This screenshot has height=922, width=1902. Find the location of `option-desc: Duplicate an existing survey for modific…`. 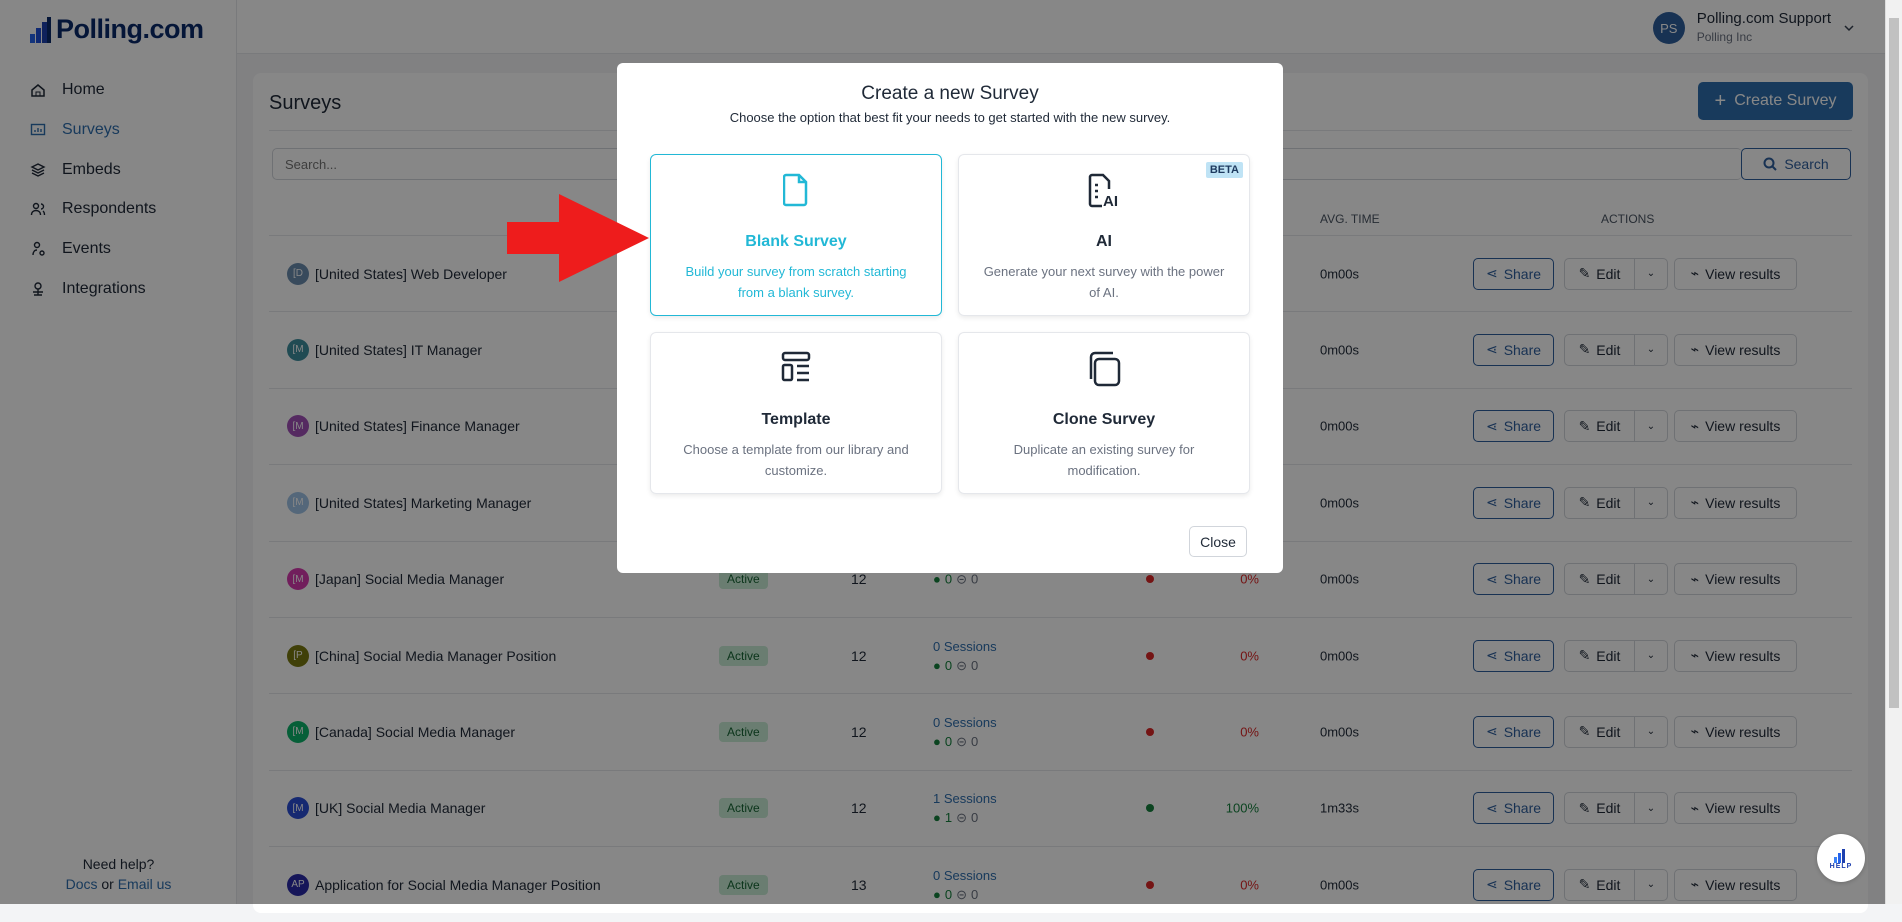

option-desc: Duplicate an existing survey for modific… is located at coordinates (1104, 460).